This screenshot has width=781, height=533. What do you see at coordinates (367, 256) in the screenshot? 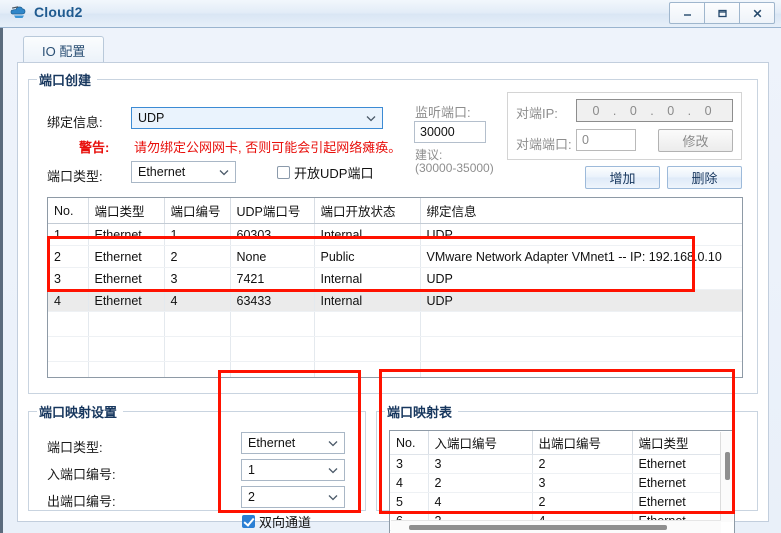
I see `cell-state: Public` at bounding box center [367, 256].